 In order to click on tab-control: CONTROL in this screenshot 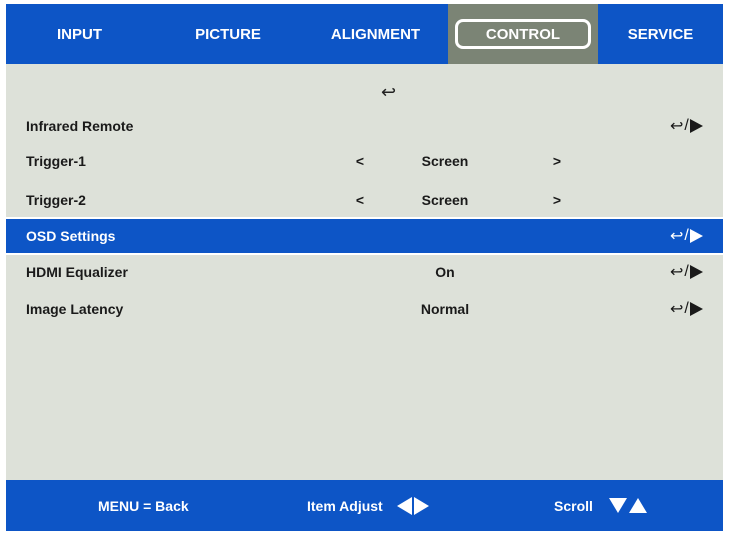, I will do `click(523, 34)`.